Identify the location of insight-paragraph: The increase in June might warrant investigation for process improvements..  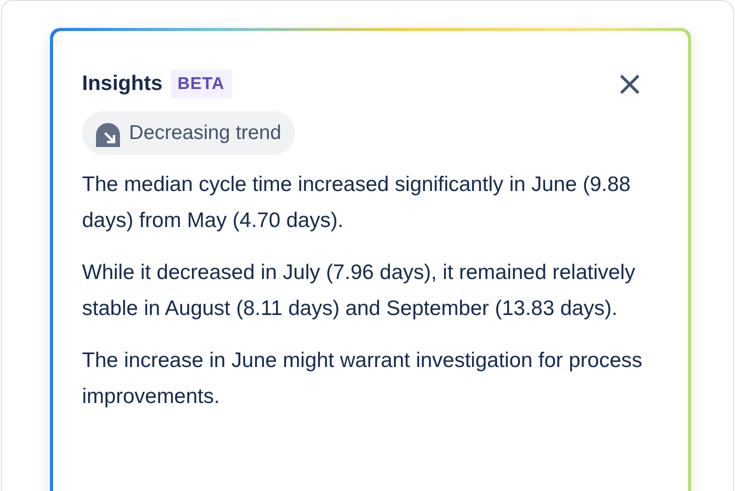
(363, 379).